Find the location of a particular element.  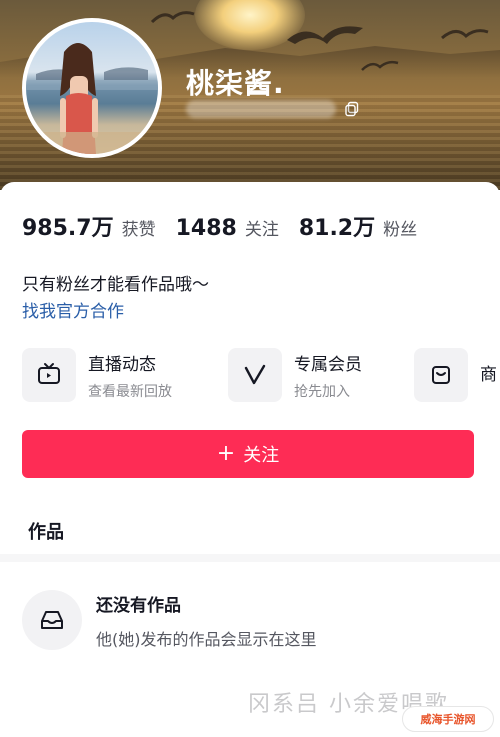

copy-icon is located at coordinates (352, 109).